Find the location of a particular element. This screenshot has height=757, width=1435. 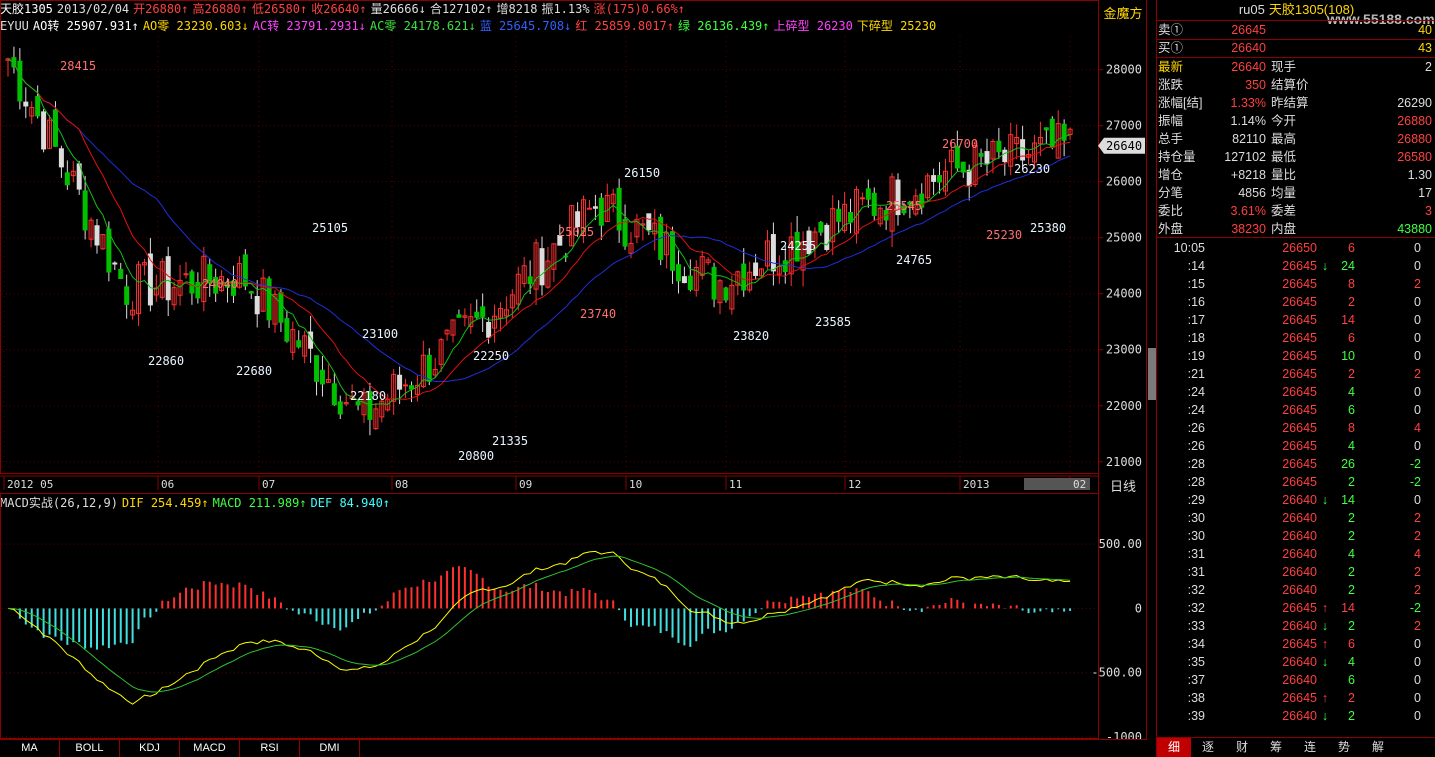

quote-label: 最低 is located at coordinates (1284, 157).